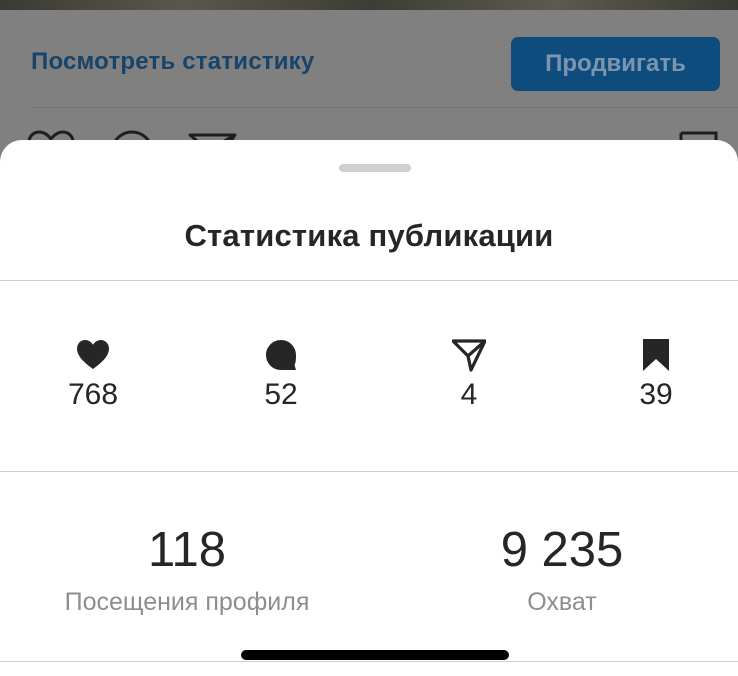 The image size is (738, 676). Describe the element at coordinates (375, 655) in the screenshot. I see `home-indicator` at that location.